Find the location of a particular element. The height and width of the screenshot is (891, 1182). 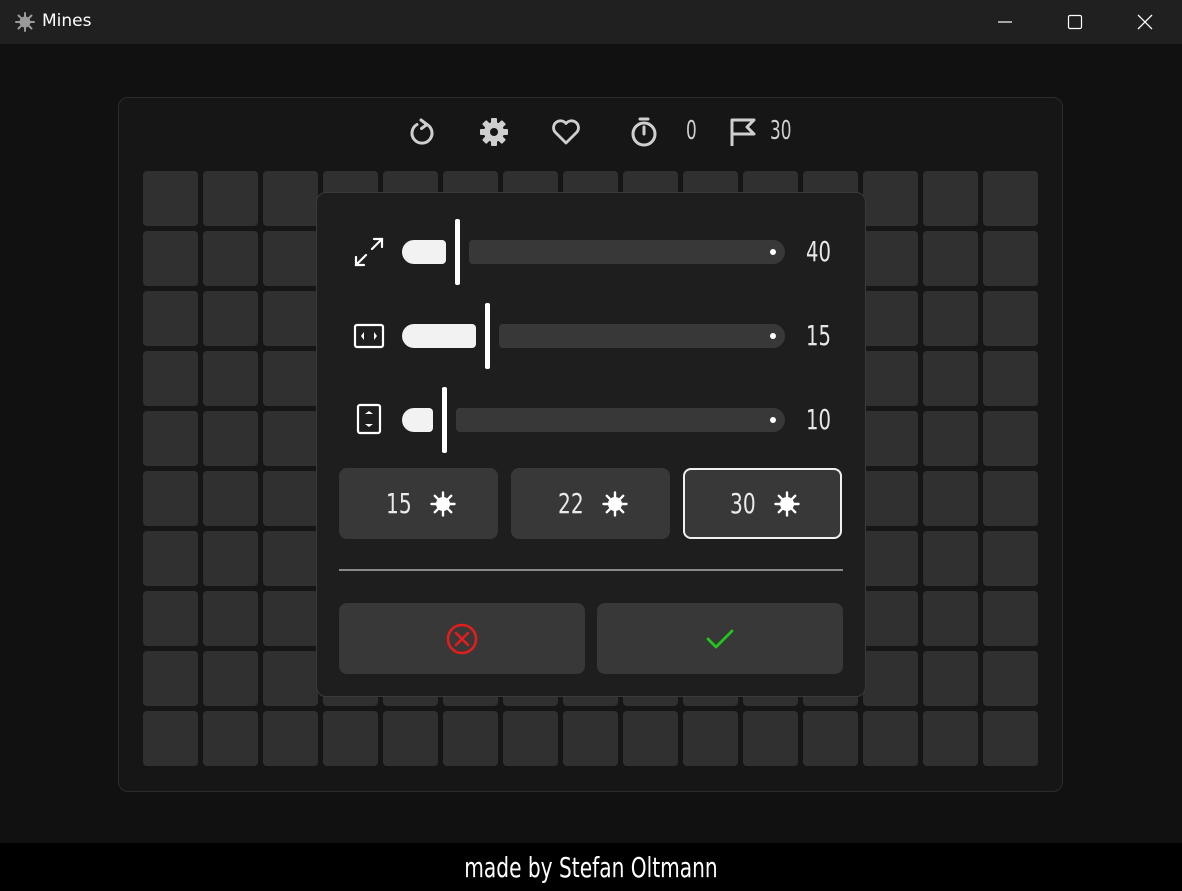

heart-icon is located at coordinates (566, 132).